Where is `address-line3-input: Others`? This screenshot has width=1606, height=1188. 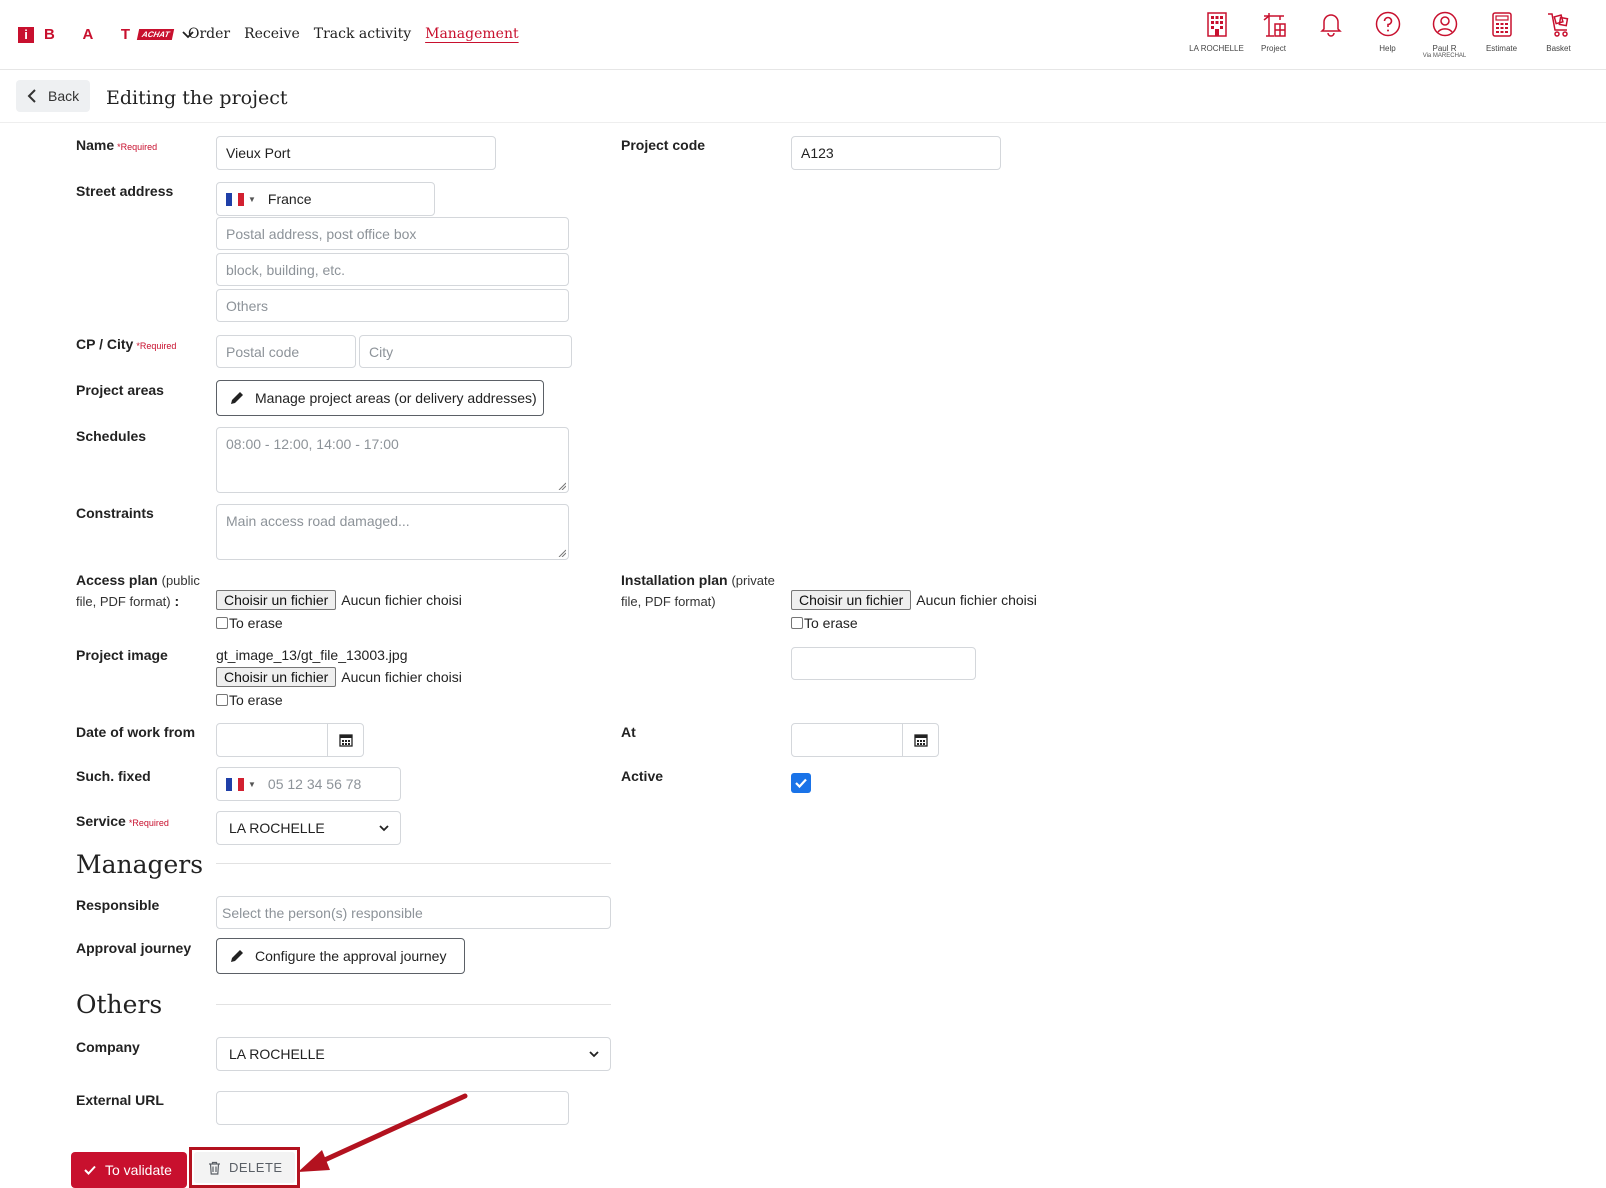
address-line3-input: Others is located at coordinates (392, 305).